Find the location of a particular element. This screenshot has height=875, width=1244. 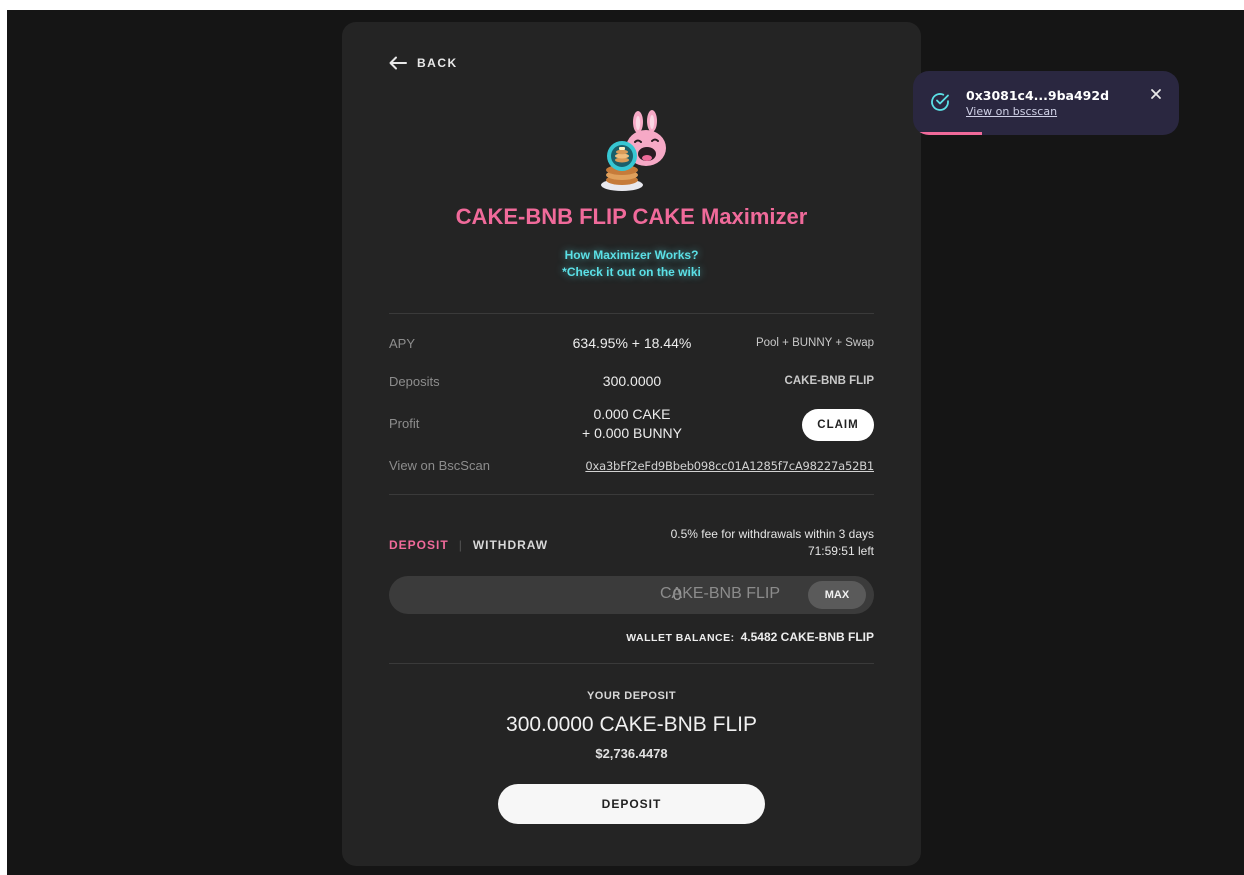

your-deposit-usd: $2,736.4478 is located at coordinates (631, 753).